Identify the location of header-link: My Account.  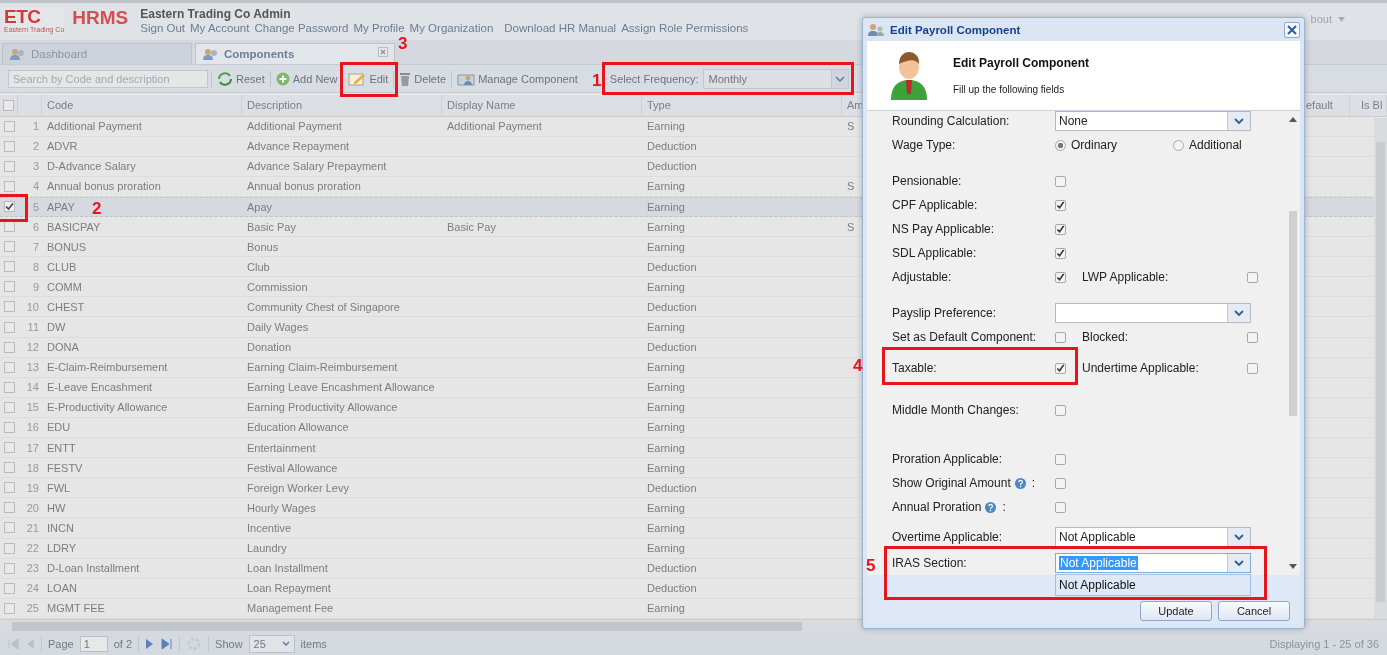
(220, 28).